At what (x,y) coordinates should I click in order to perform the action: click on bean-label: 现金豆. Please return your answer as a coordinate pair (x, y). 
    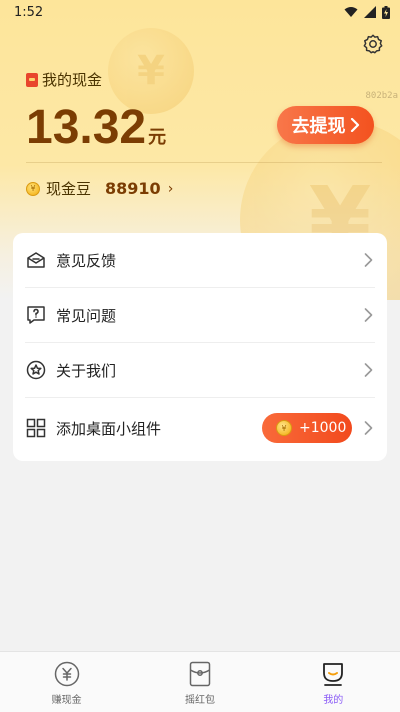
    Looking at the image, I should click on (69, 189).